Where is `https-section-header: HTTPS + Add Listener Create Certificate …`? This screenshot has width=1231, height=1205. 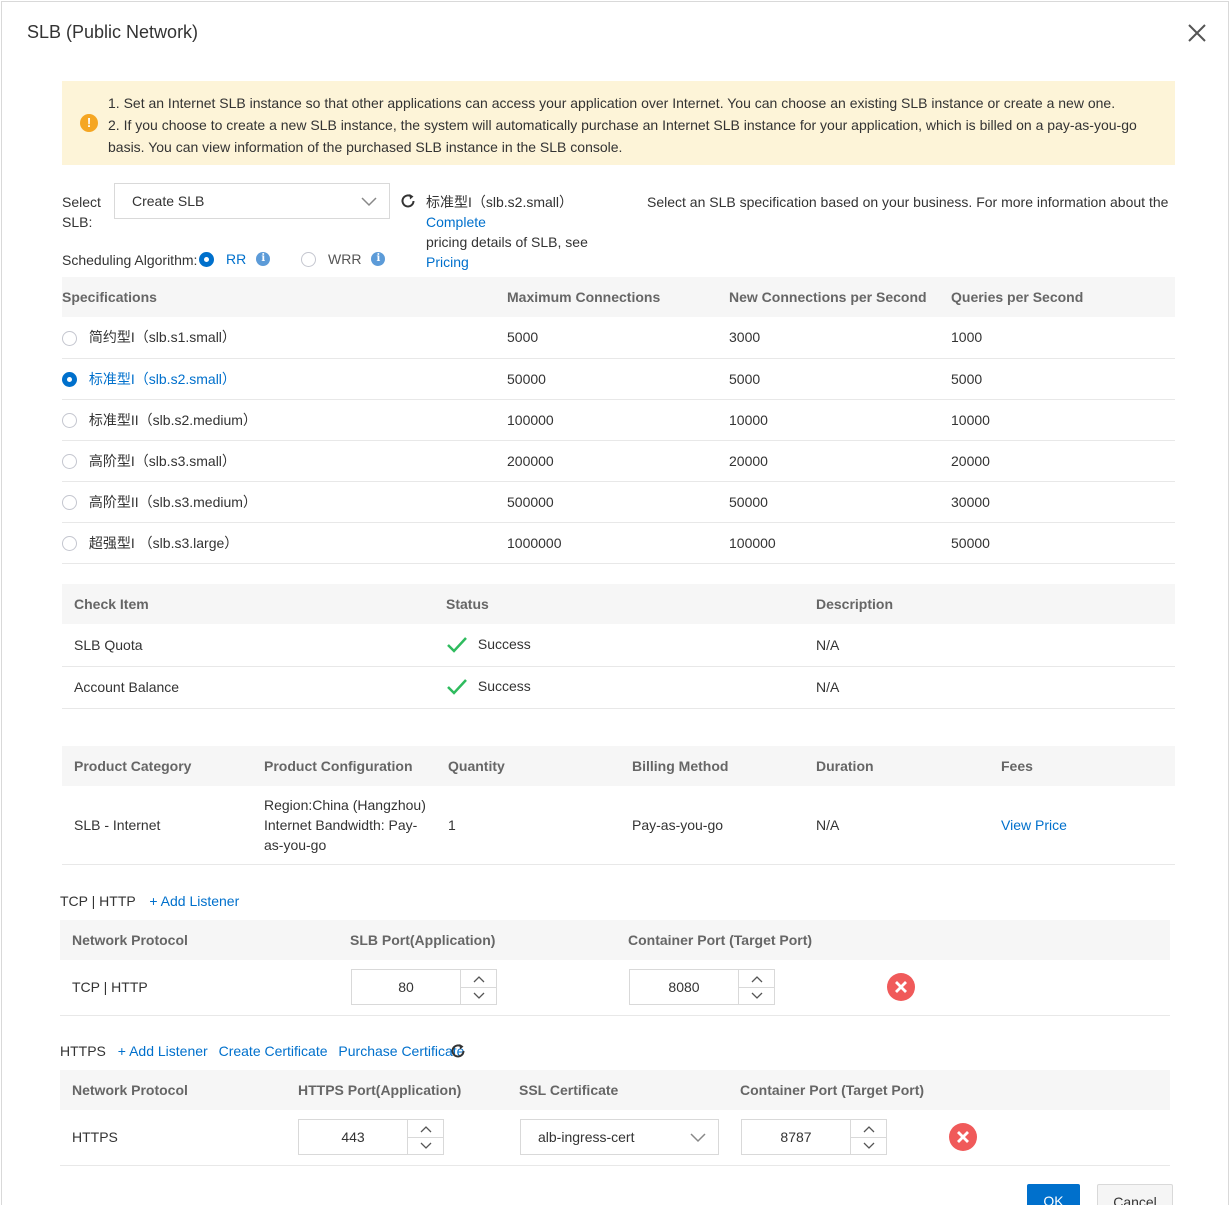 https-section-header: HTTPS + Add Listener Create Certificate … is located at coordinates (262, 1051).